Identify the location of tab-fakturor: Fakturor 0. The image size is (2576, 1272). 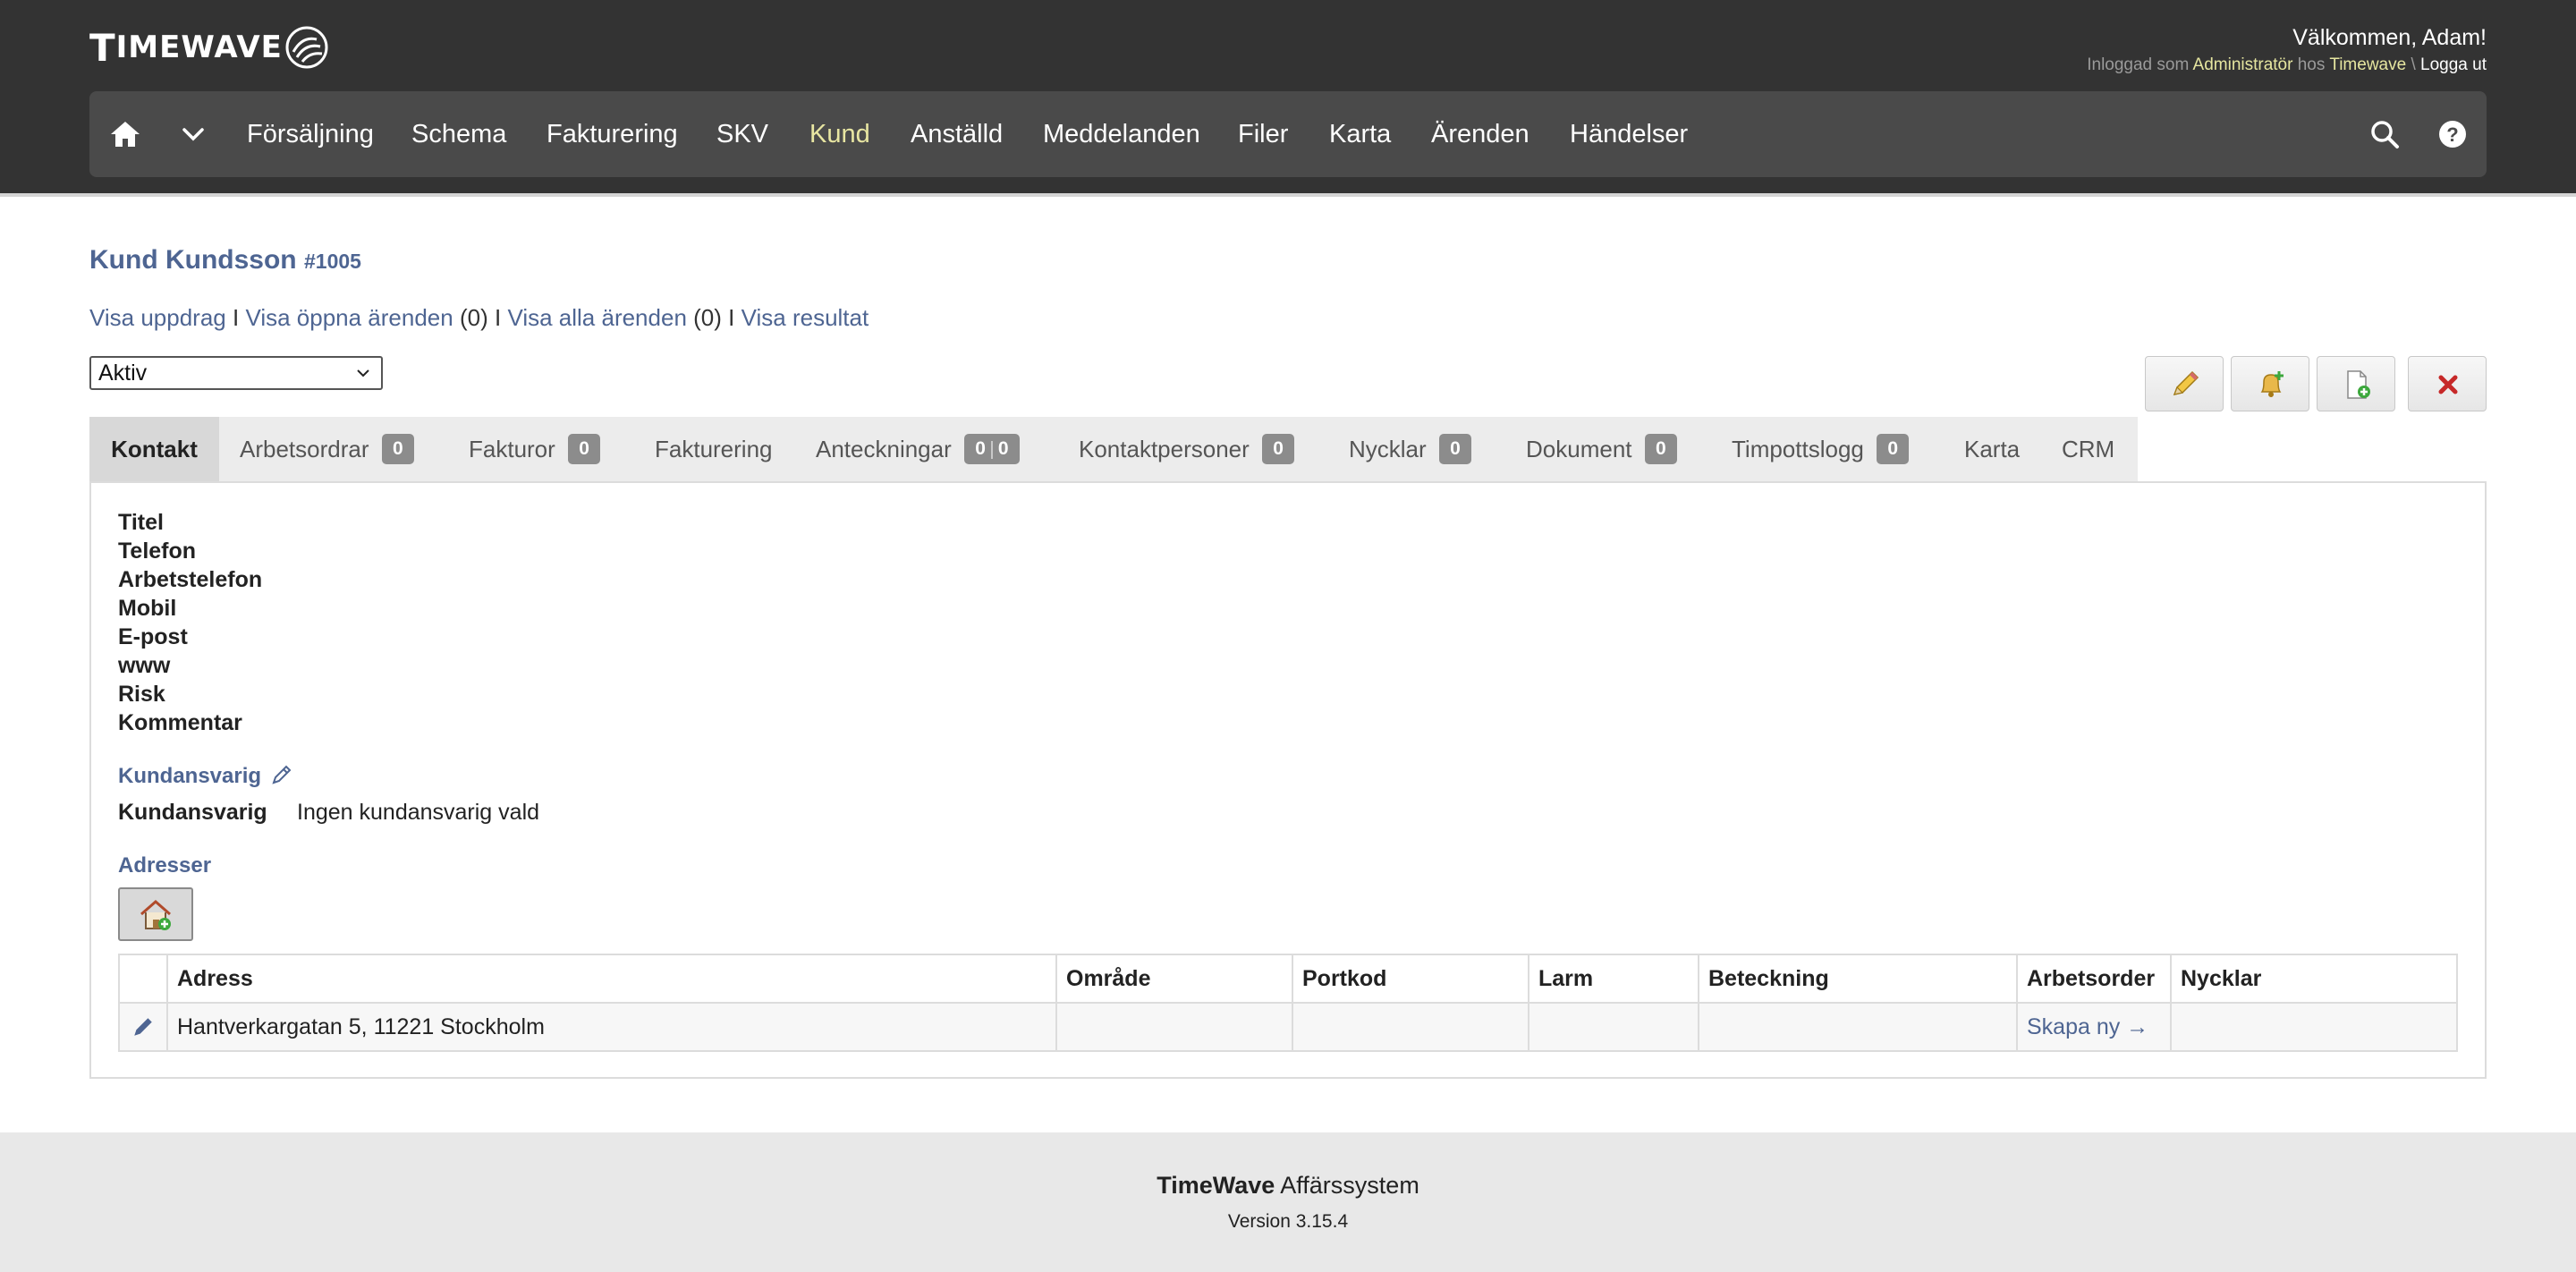
(534, 449).